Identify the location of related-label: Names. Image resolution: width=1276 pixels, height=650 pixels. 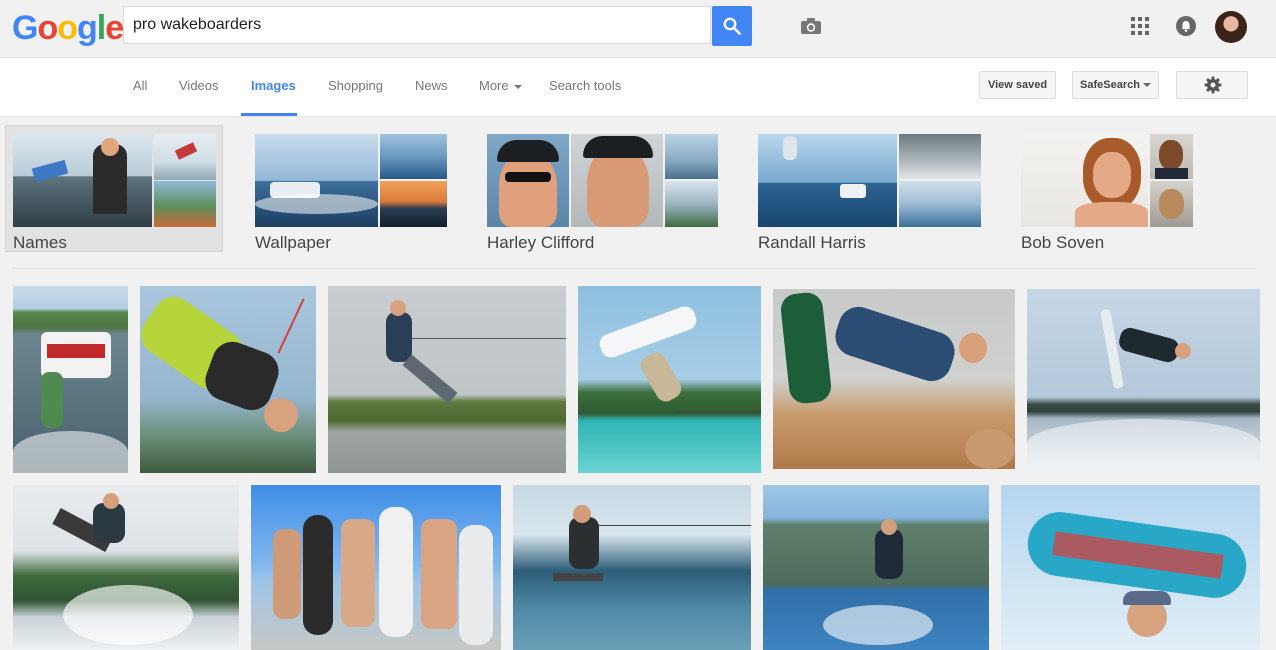
(40, 242).